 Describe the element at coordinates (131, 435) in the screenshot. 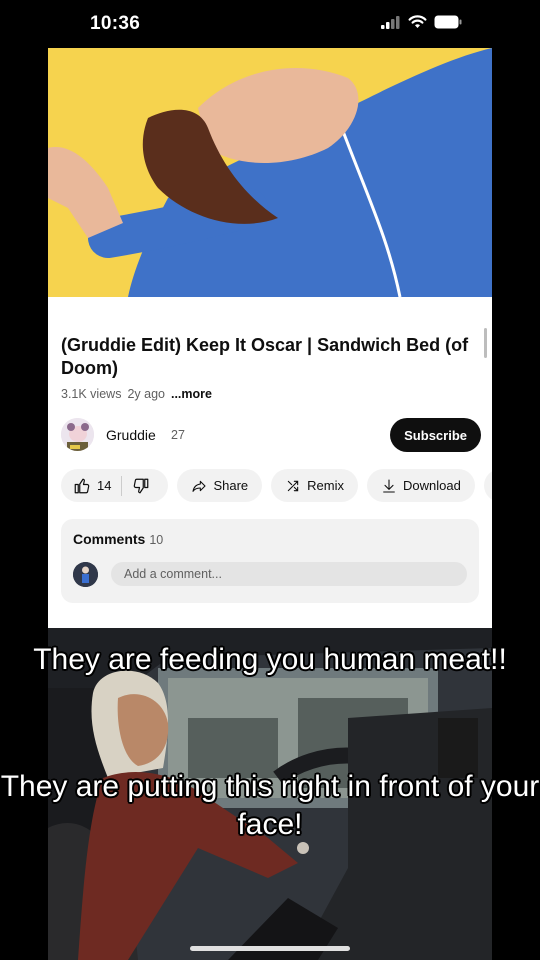

I see `channel-name: Gruddie` at that location.